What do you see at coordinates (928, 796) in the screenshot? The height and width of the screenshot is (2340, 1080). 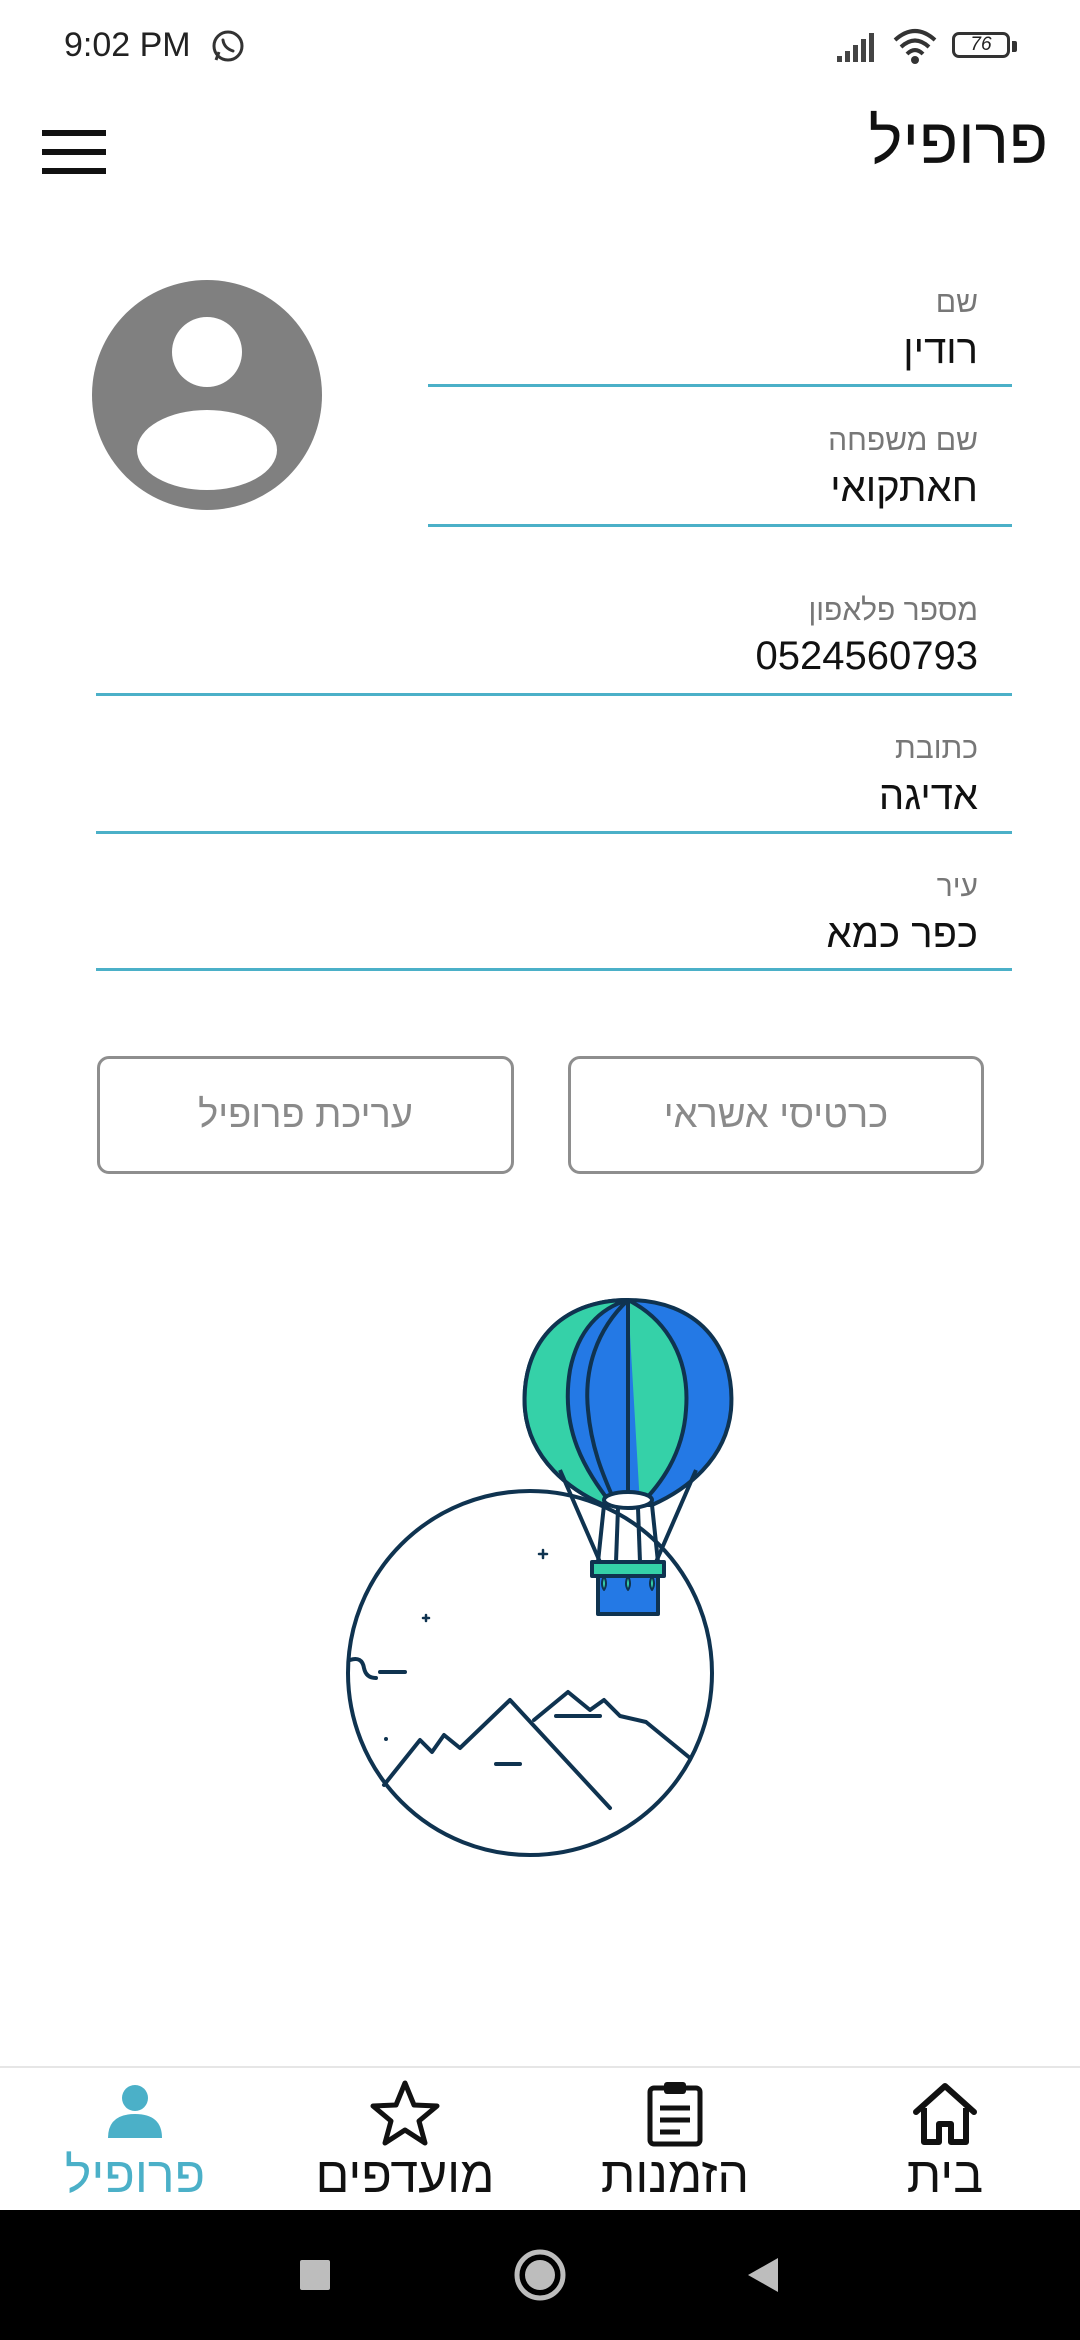 I see `address-value: אדיגה` at bounding box center [928, 796].